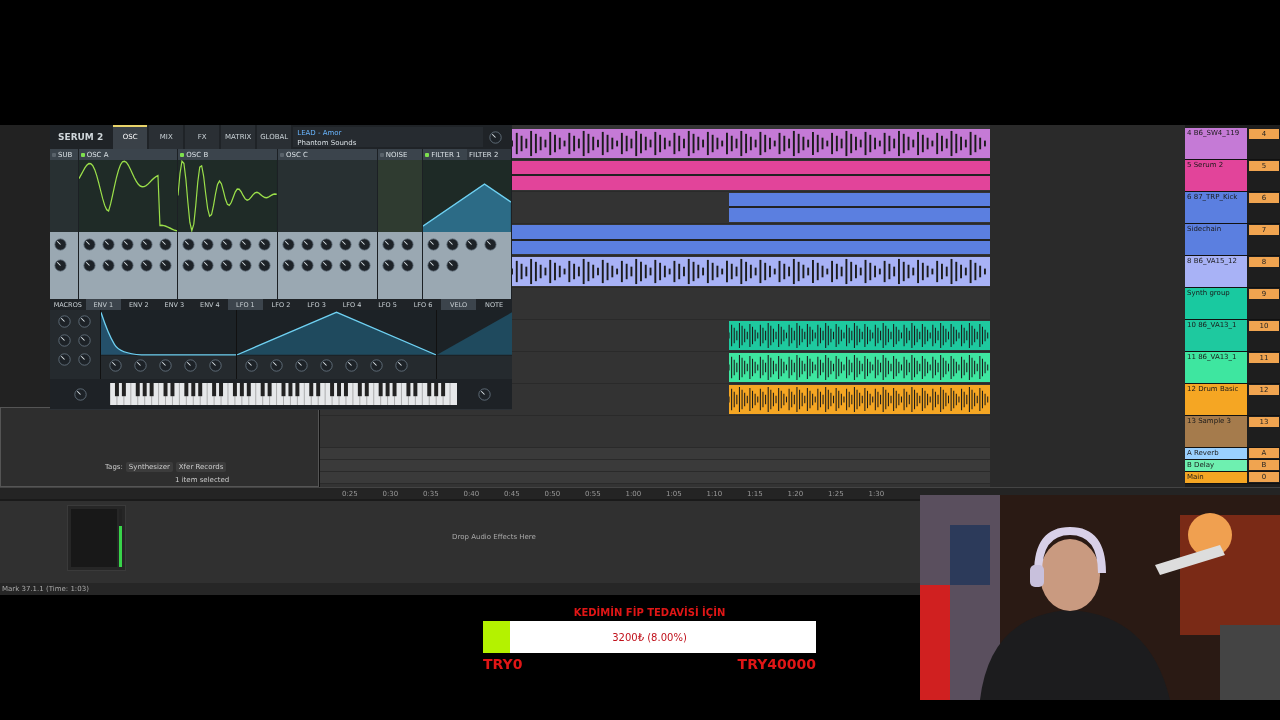 The image size is (1280, 720). What do you see at coordinates (649, 612) in the screenshot?
I see `donation-title: KEDİMİN FİP TEDAVİSİ İÇİN` at bounding box center [649, 612].